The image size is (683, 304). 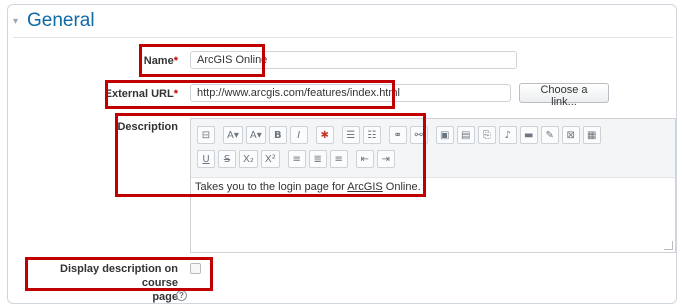 What do you see at coordinates (298, 135) in the screenshot?
I see `italic-icon: I` at bounding box center [298, 135].